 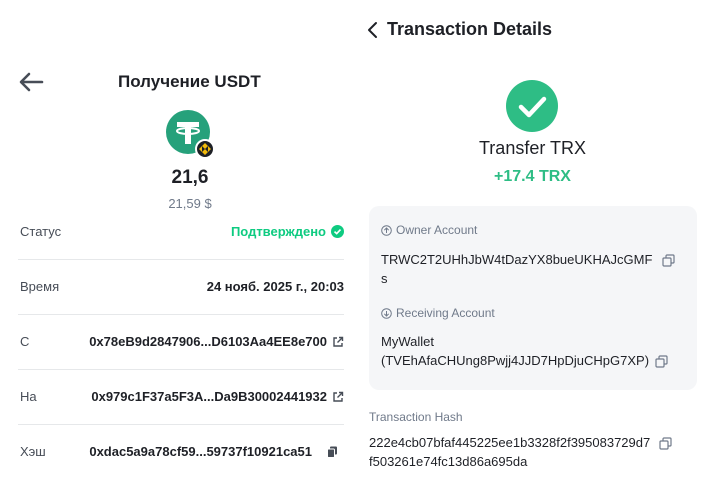 I want to click on to-value: 0x979c1F37a5F3A...Da9B30002441932, so click(x=217, y=396).